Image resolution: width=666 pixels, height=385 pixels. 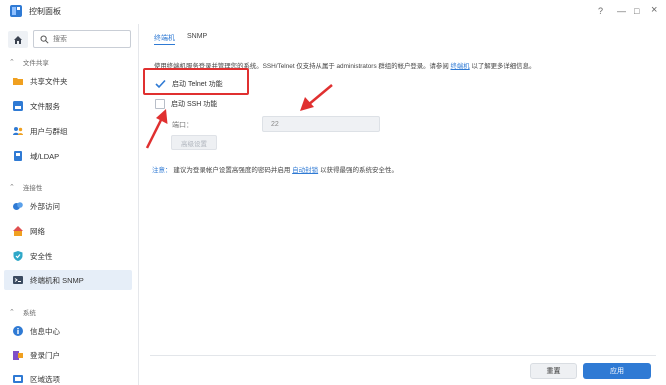 I want to click on terminal-help-link: 终端机, so click(x=460, y=66).